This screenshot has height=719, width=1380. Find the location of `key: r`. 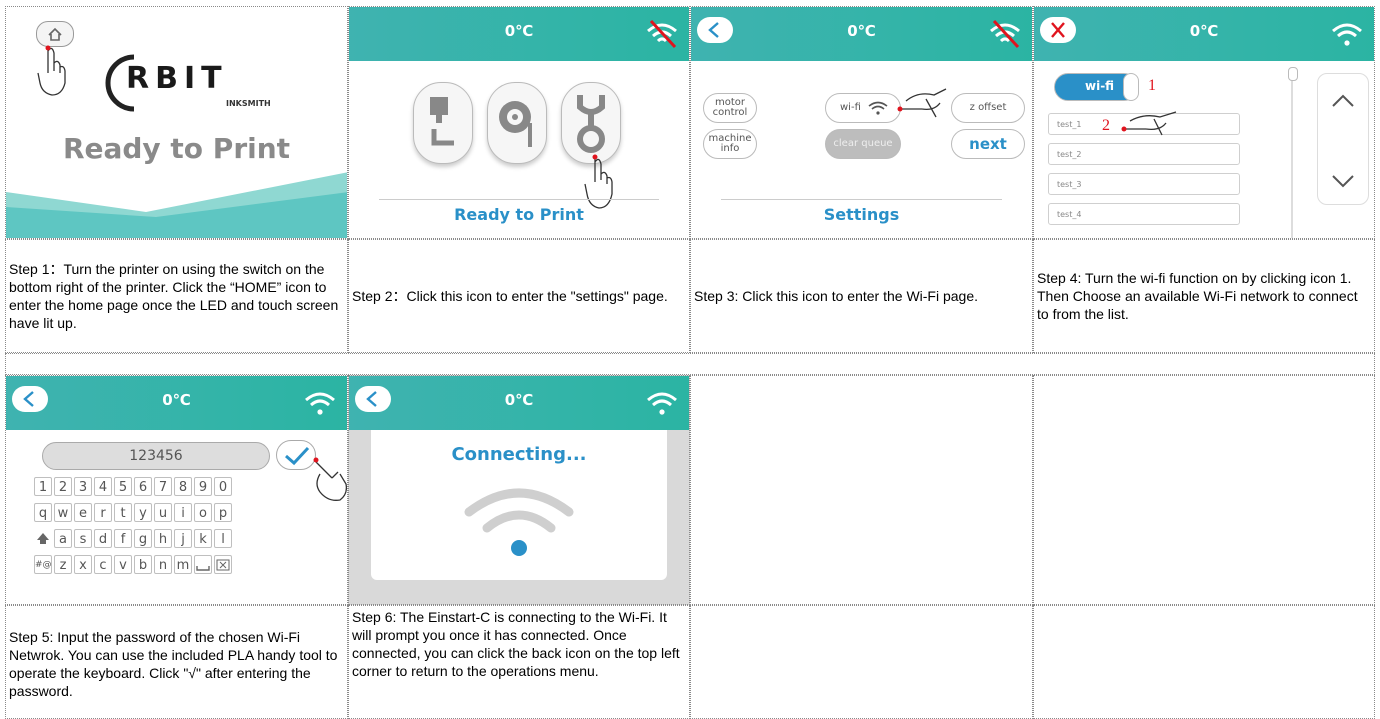

key: r is located at coordinates (103, 512).